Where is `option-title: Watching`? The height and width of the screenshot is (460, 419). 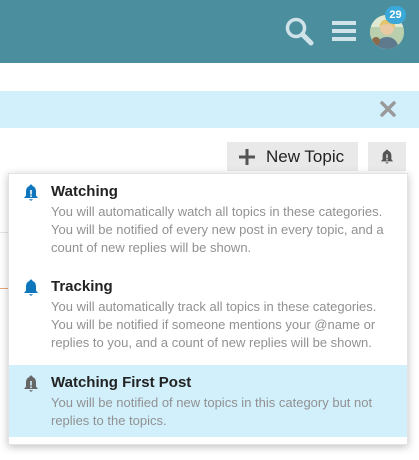
option-title: Watching is located at coordinates (84, 191).